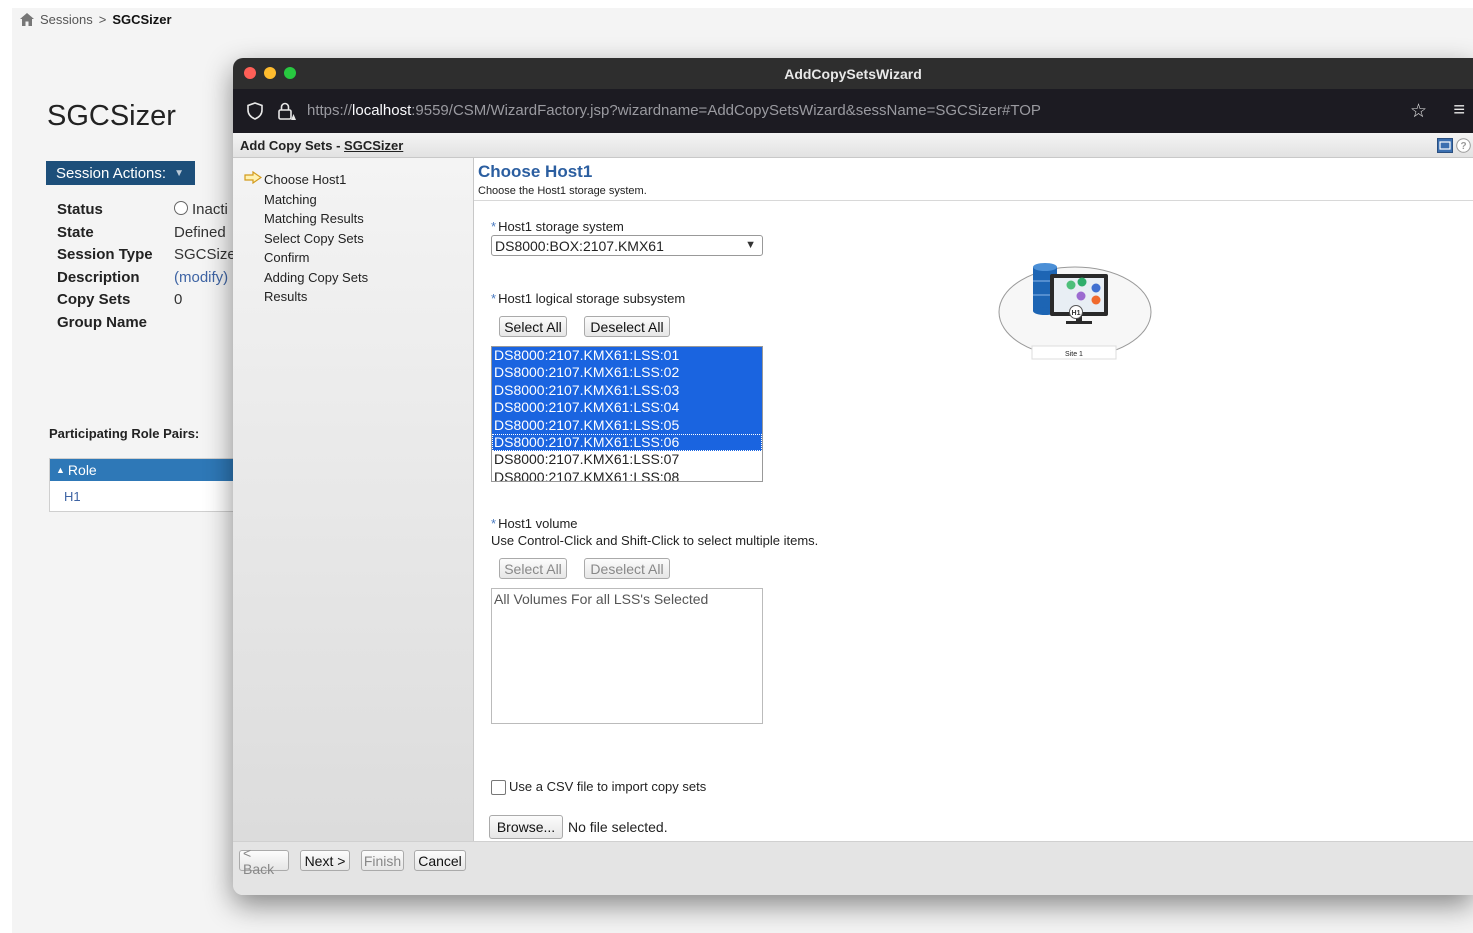  What do you see at coordinates (314, 218) in the screenshot?
I see `step-matching-results: Matching Results` at bounding box center [314, 218].